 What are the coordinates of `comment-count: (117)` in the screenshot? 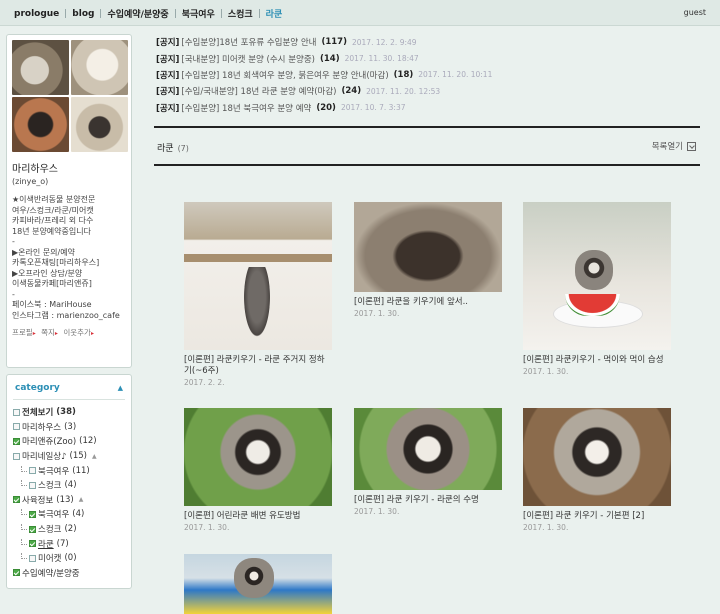 It's located at (334, 42).